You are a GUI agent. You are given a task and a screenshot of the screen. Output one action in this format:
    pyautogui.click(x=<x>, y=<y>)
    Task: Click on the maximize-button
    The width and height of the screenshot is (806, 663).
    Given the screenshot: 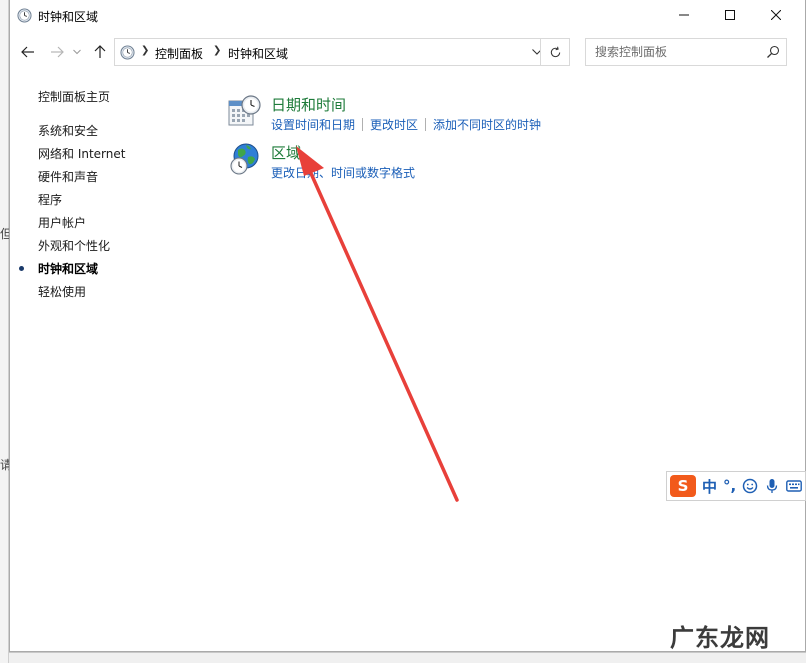 What is the action you would take?
    pyautogui.click(x=730, y=15)
    